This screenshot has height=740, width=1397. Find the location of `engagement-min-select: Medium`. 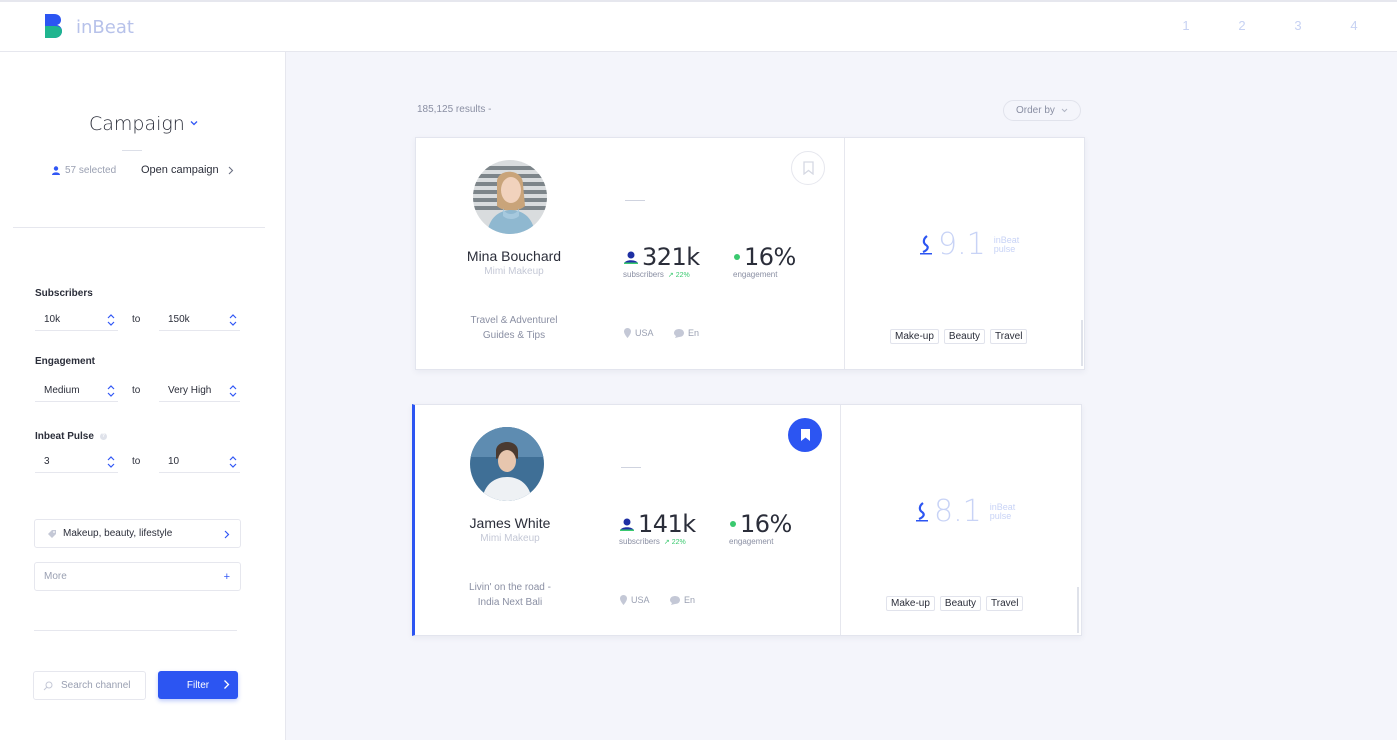

engagement-min-select: Medium is located at coordinates (76, 391).